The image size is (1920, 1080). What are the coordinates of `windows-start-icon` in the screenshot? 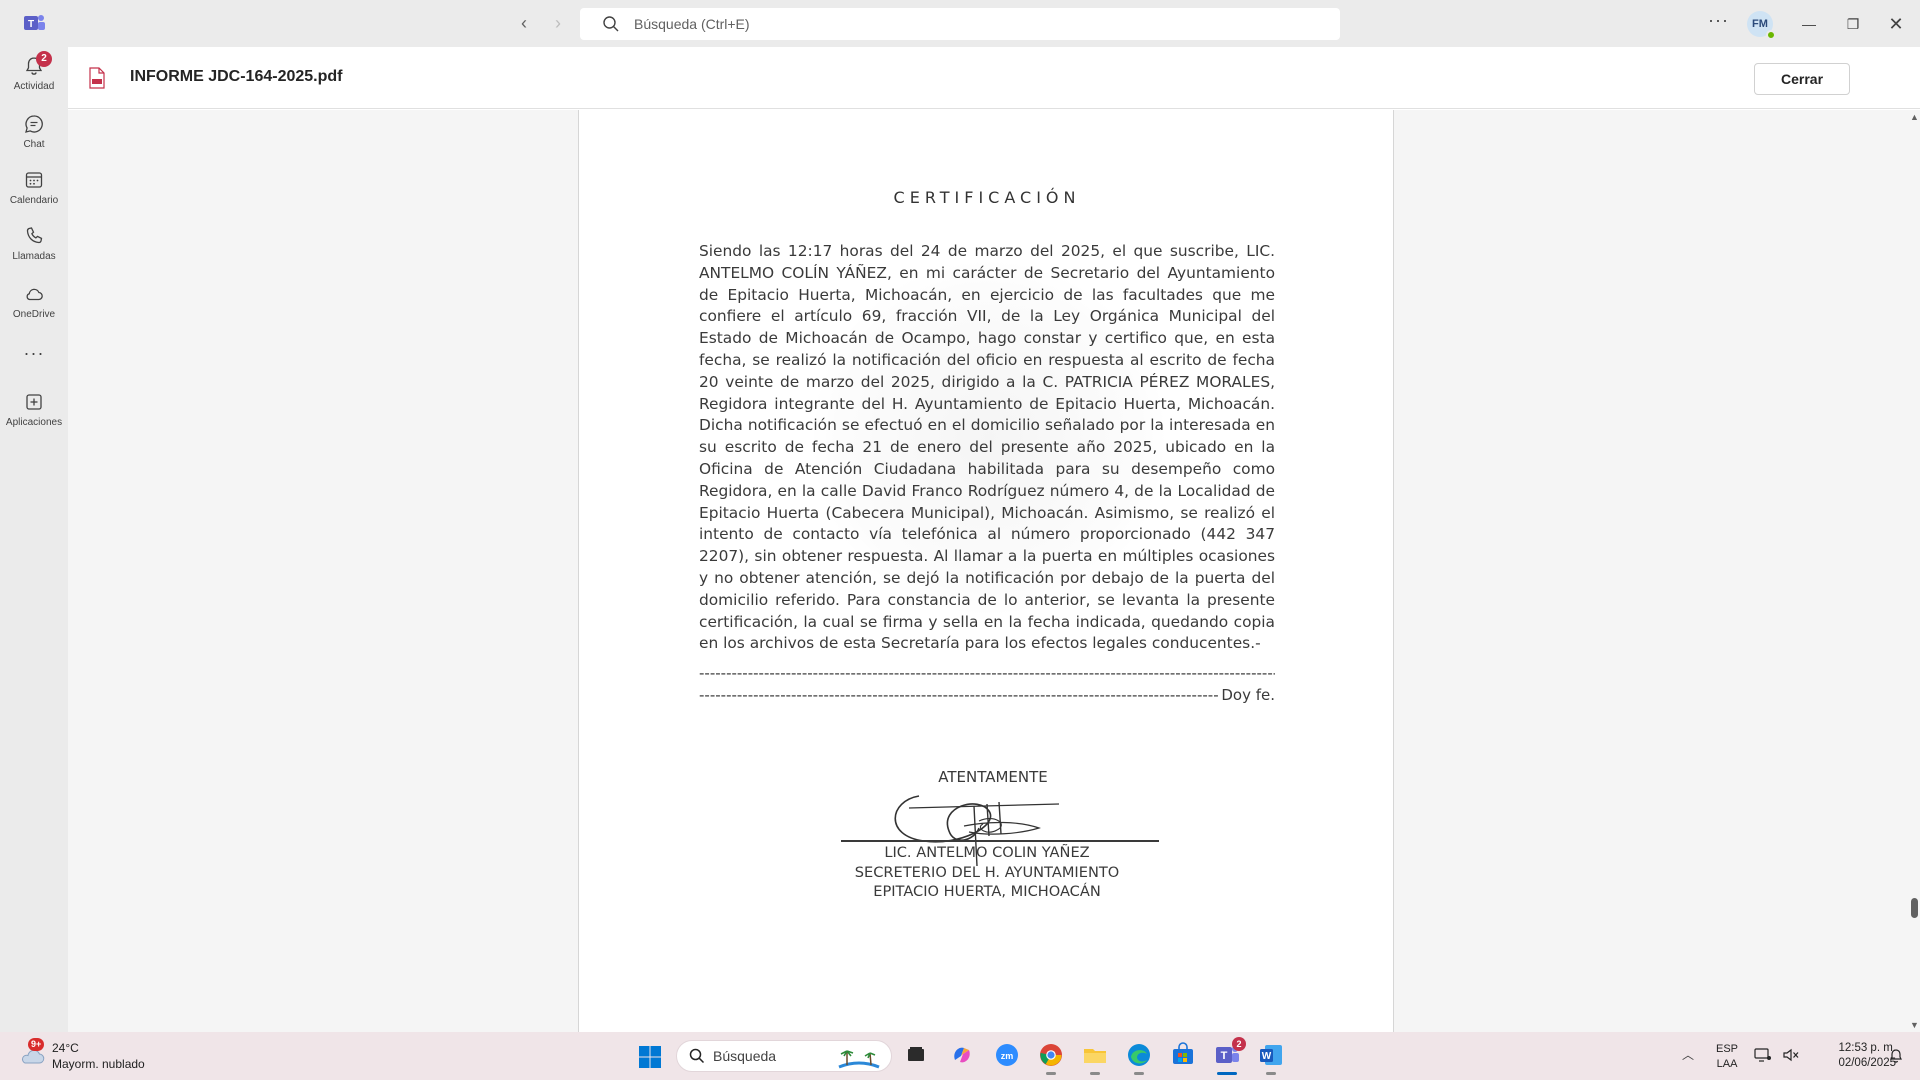 It's located at (650, 1057).